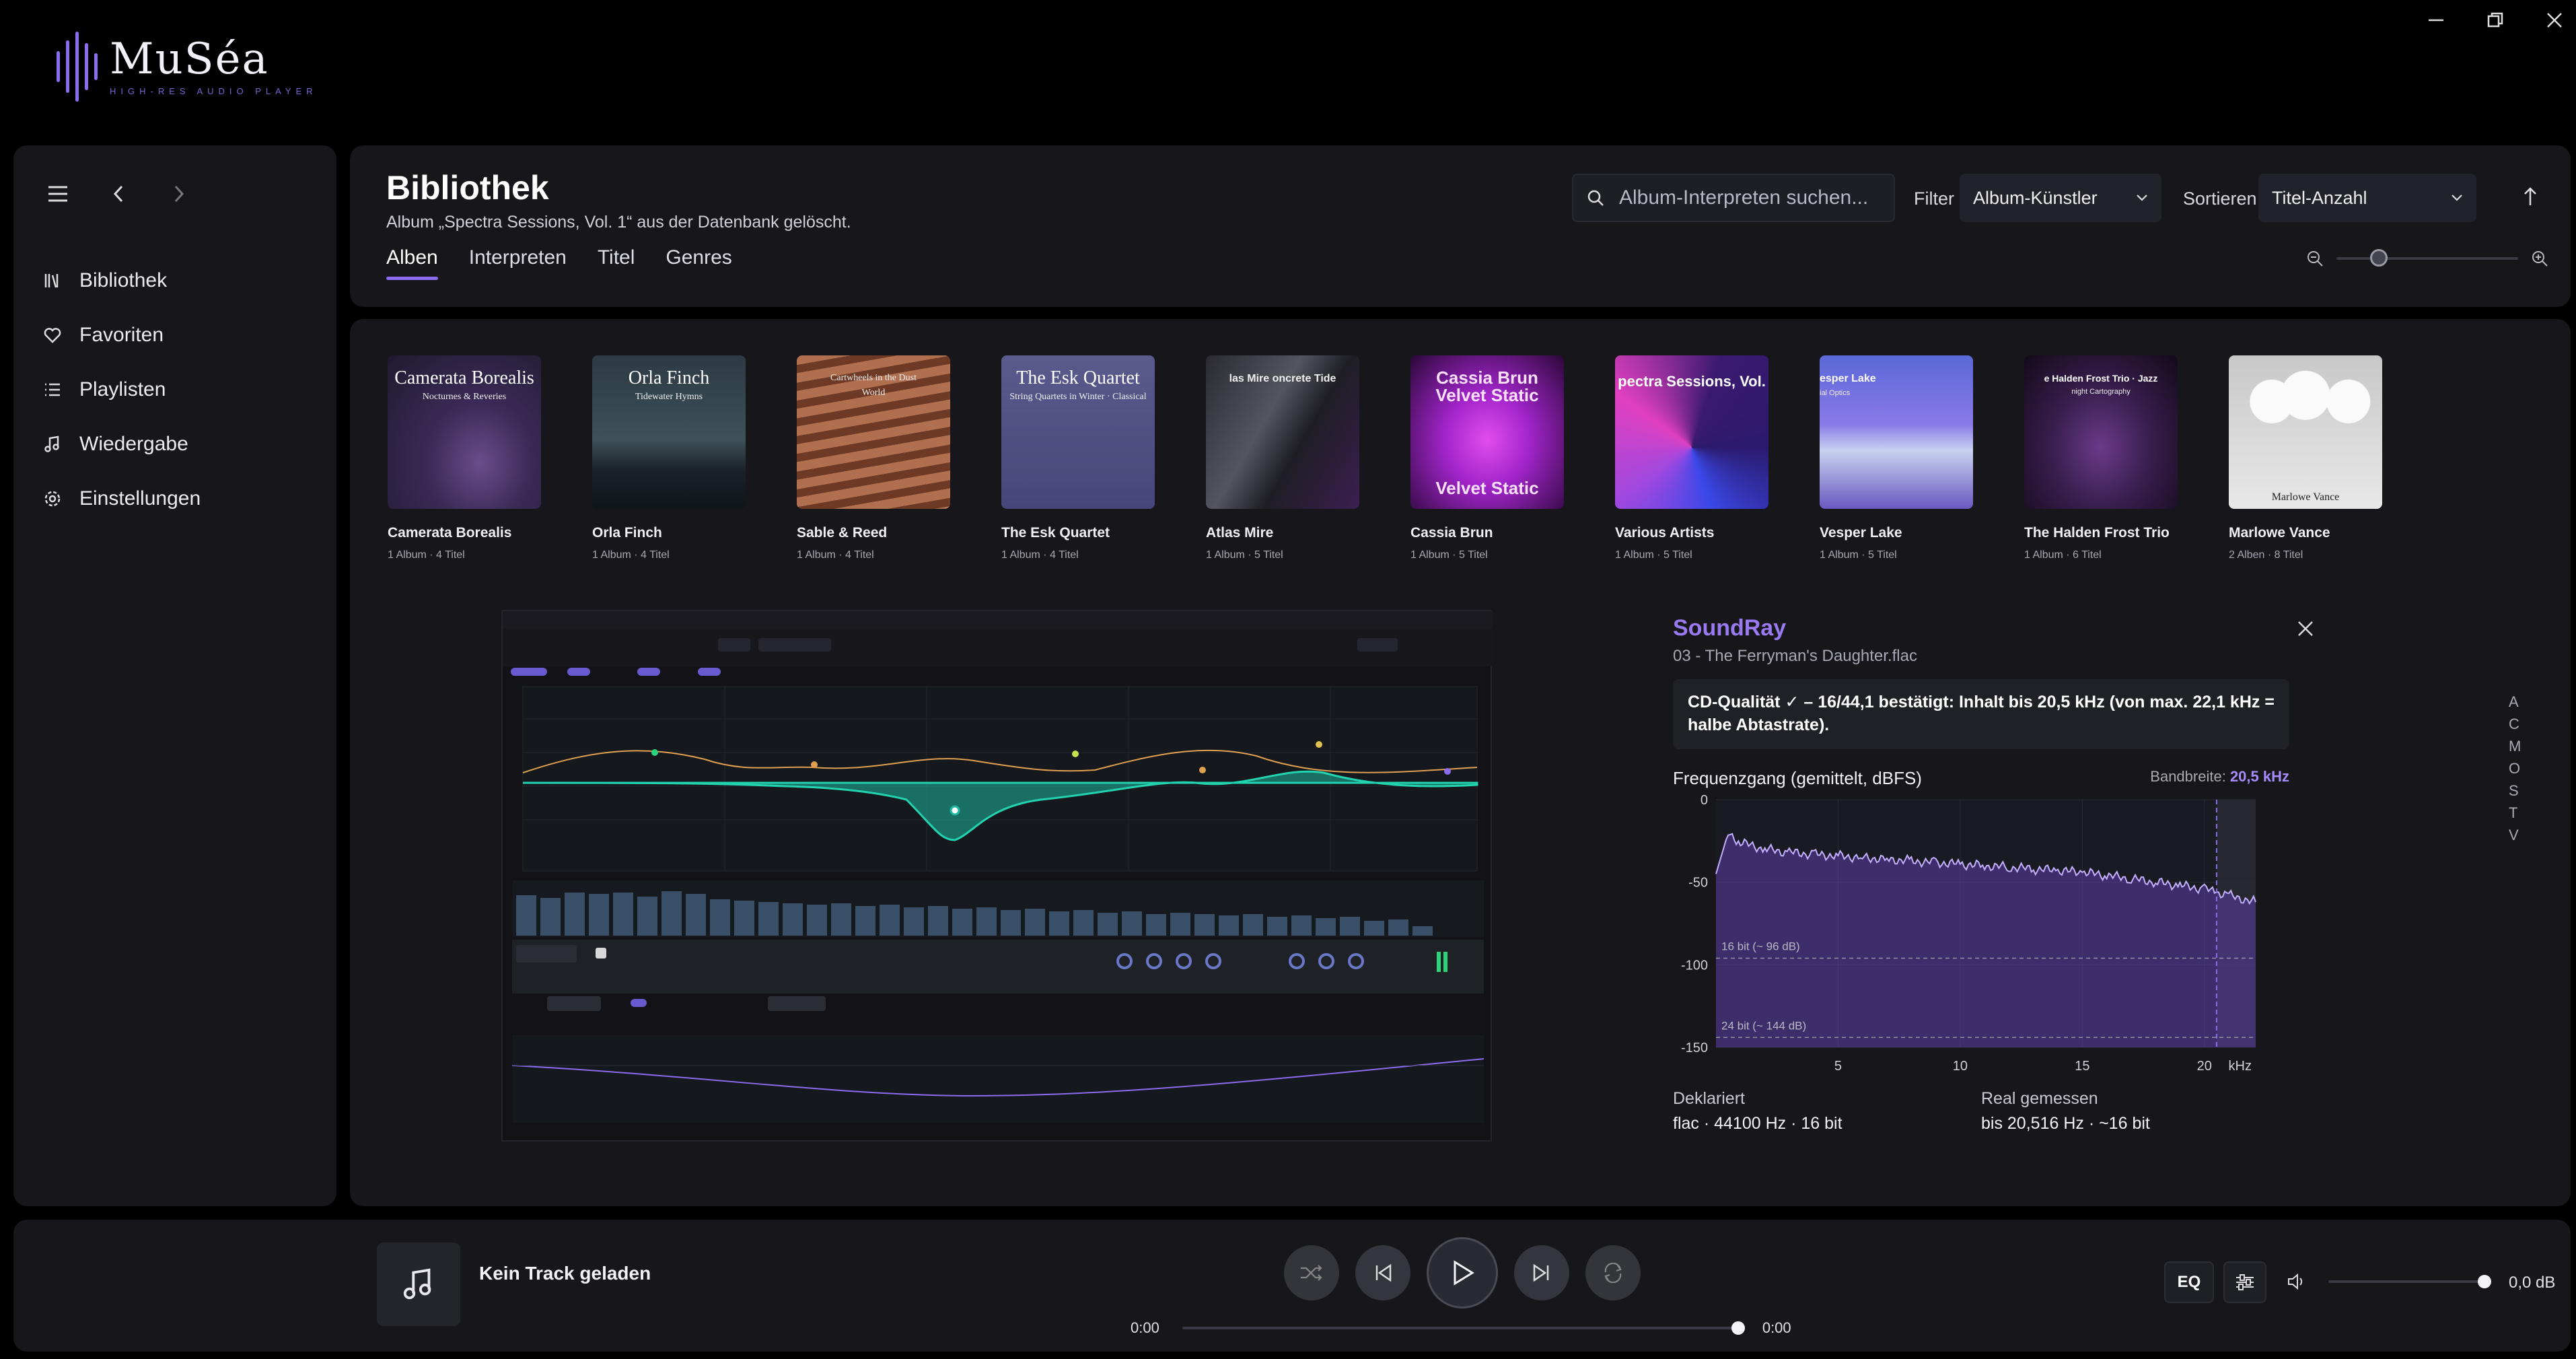 This screenshot has height=1359, width=2576. What do you see at coordinates (698, 263) in the screenshot?
I see `tab-genres: Genres` at bounding box center [698, 263].